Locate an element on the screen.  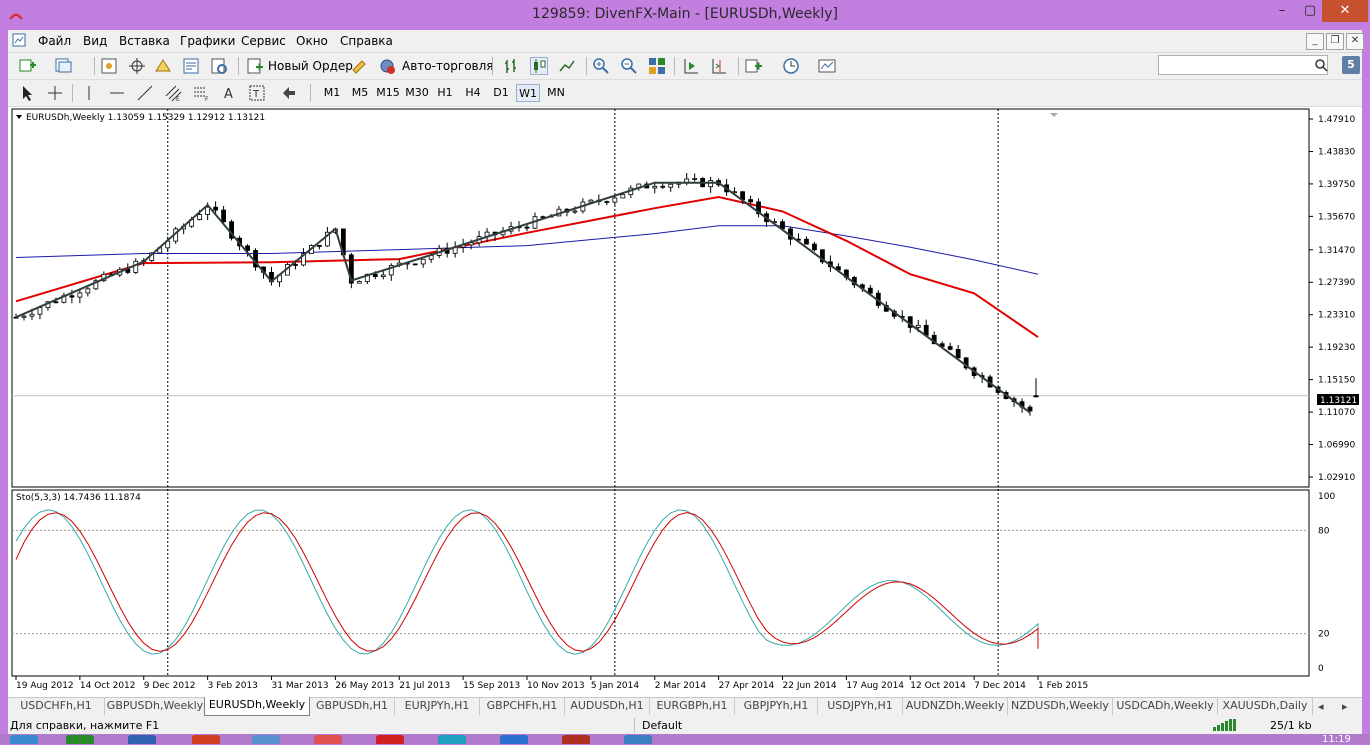
menu-file: Файл is located at coordinates (54, 41).